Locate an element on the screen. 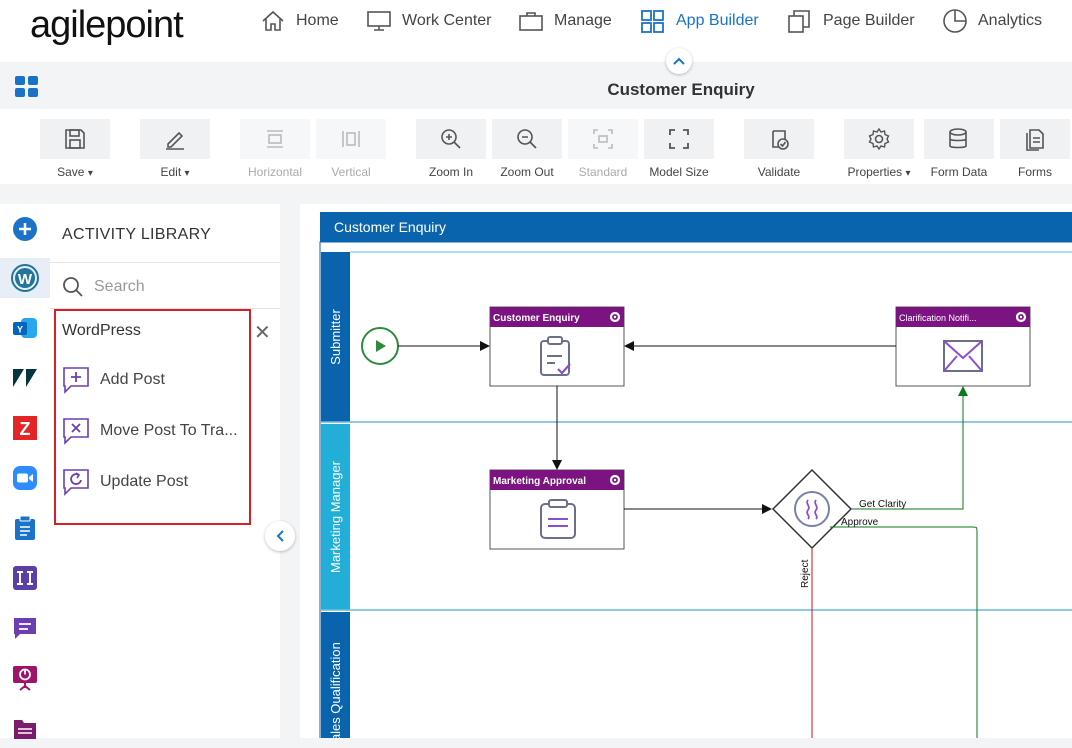 The height and width of the screenshot is (748, 1072). database-icon is located at coordinates (958, 138).